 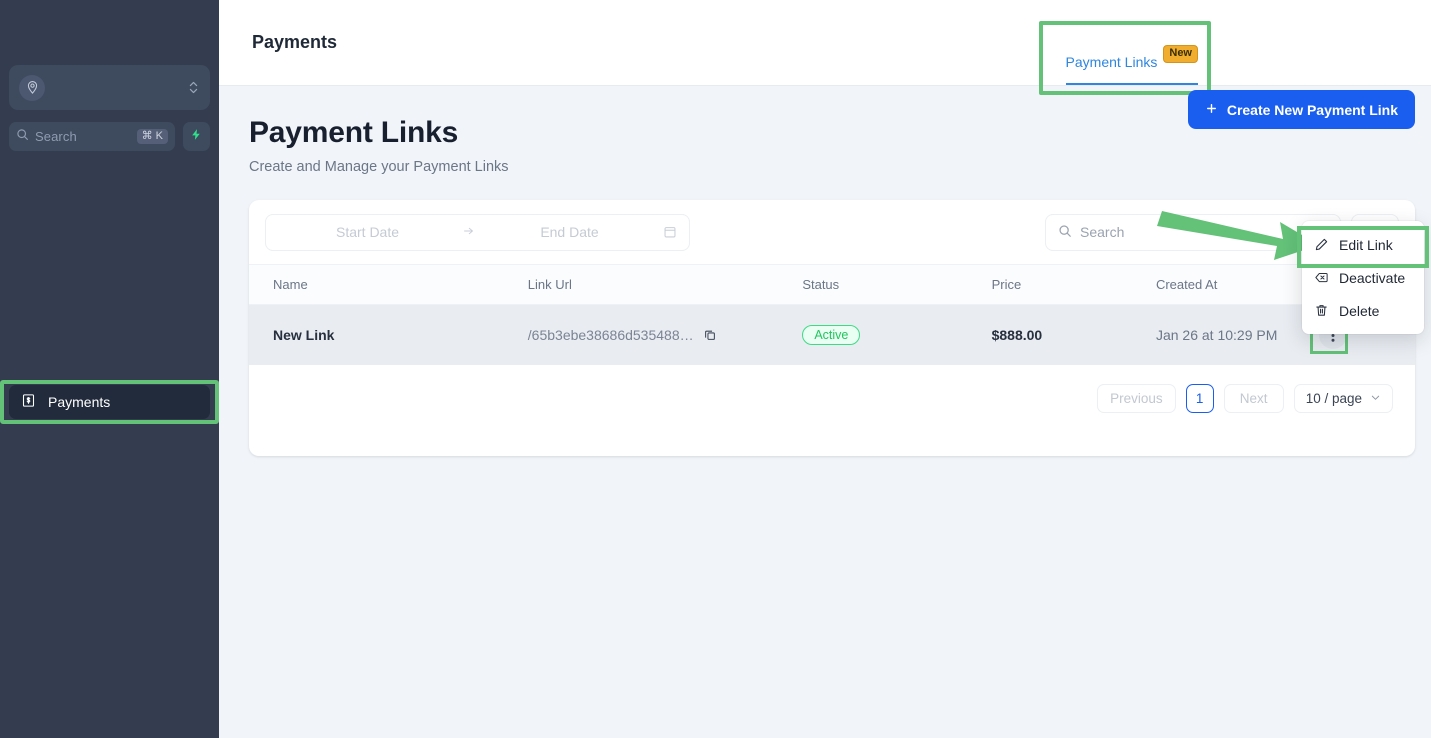 What do you see at coordinates (79, 402) in the screenshot?
I see `sidebar-item-label: Payments` at bounding box center [79, 402].